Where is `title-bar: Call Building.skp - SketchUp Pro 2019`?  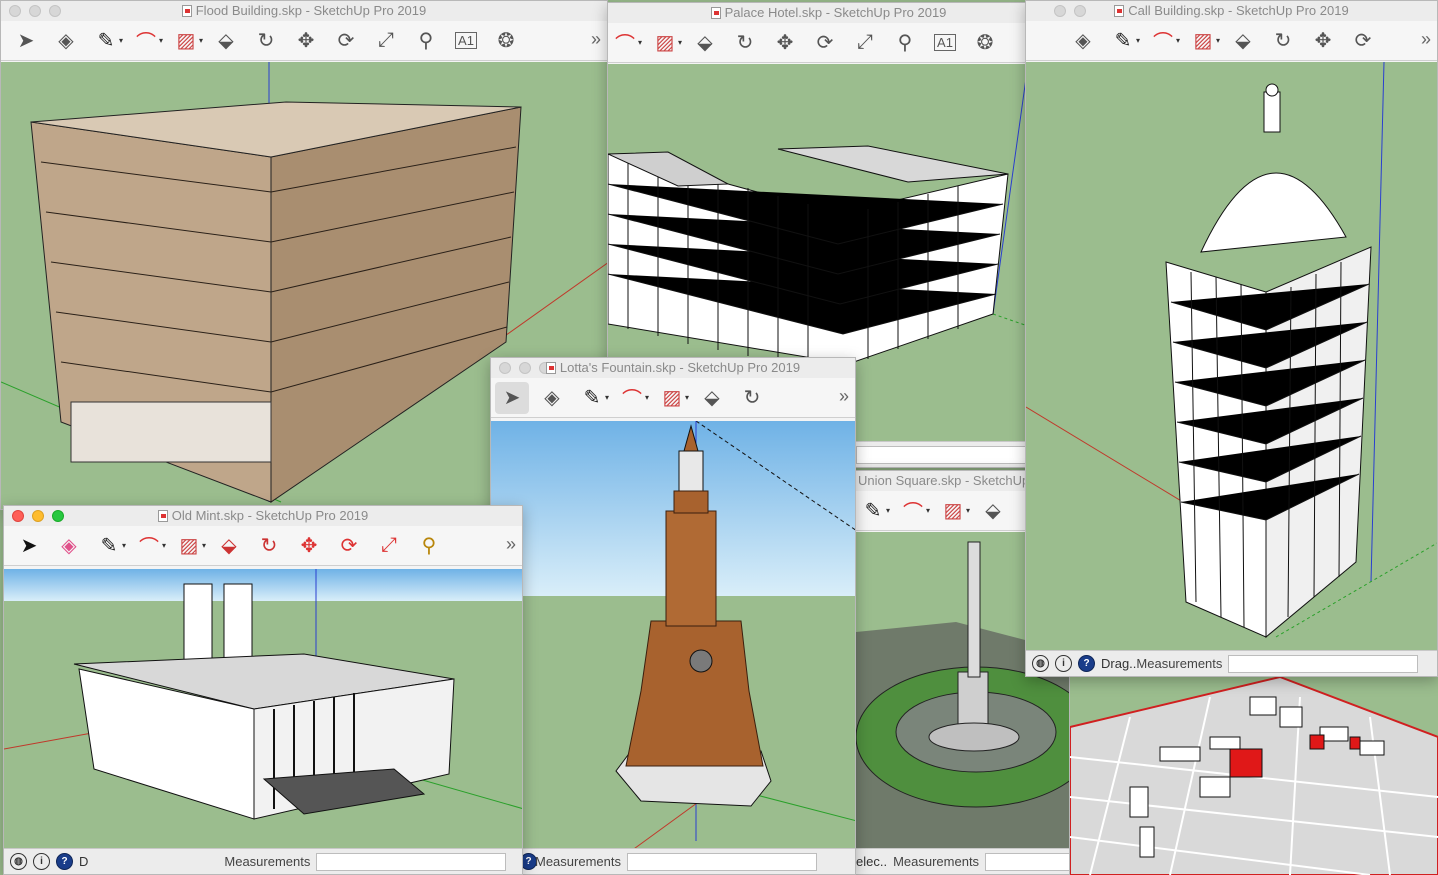
title-bar: Call Building.skp - SketchUp Pro 2019 is located at coordinates (1231, 11).